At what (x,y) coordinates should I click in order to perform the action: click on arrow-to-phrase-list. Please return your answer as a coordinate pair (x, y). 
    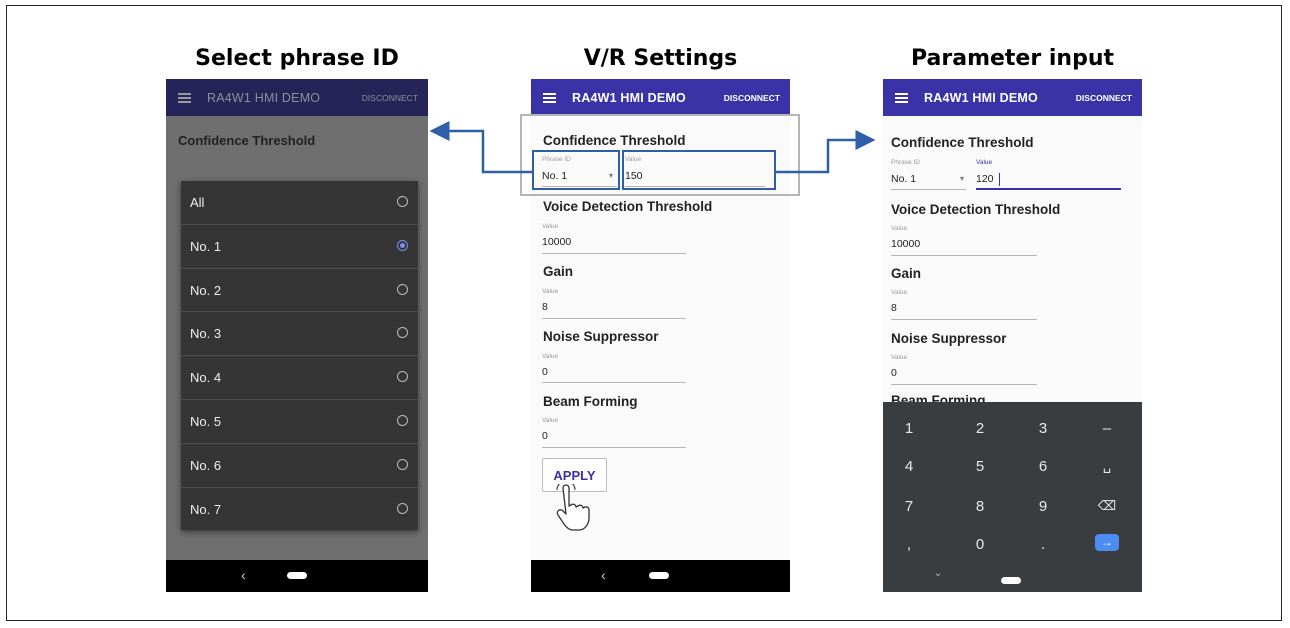
    Looking at the image, I should click on (480, 147).